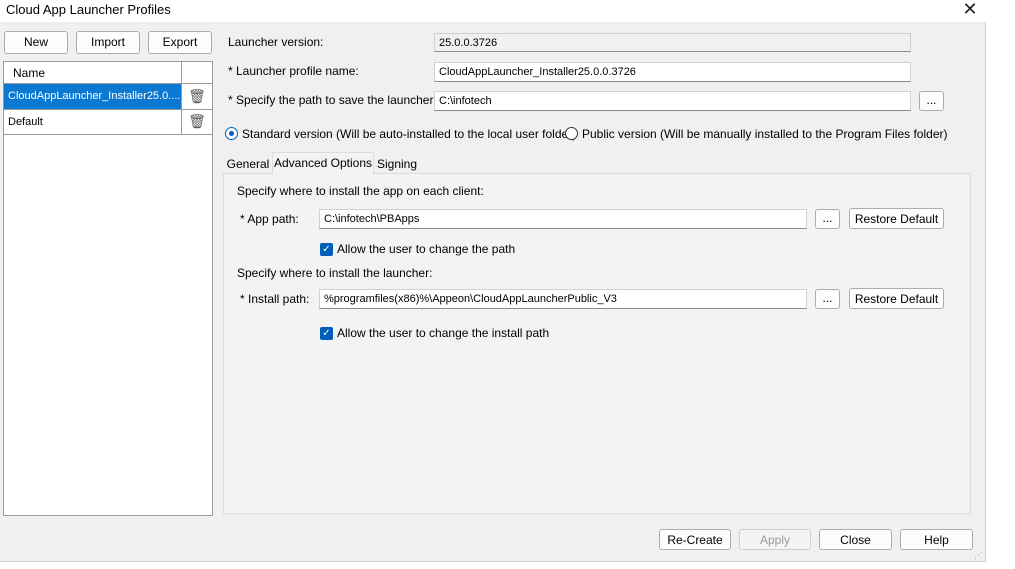 The image size is (1015, 569). Describe the element at coordinates (269, 219) in the screenshot. I see `app-path-label: * App path:` at that location.